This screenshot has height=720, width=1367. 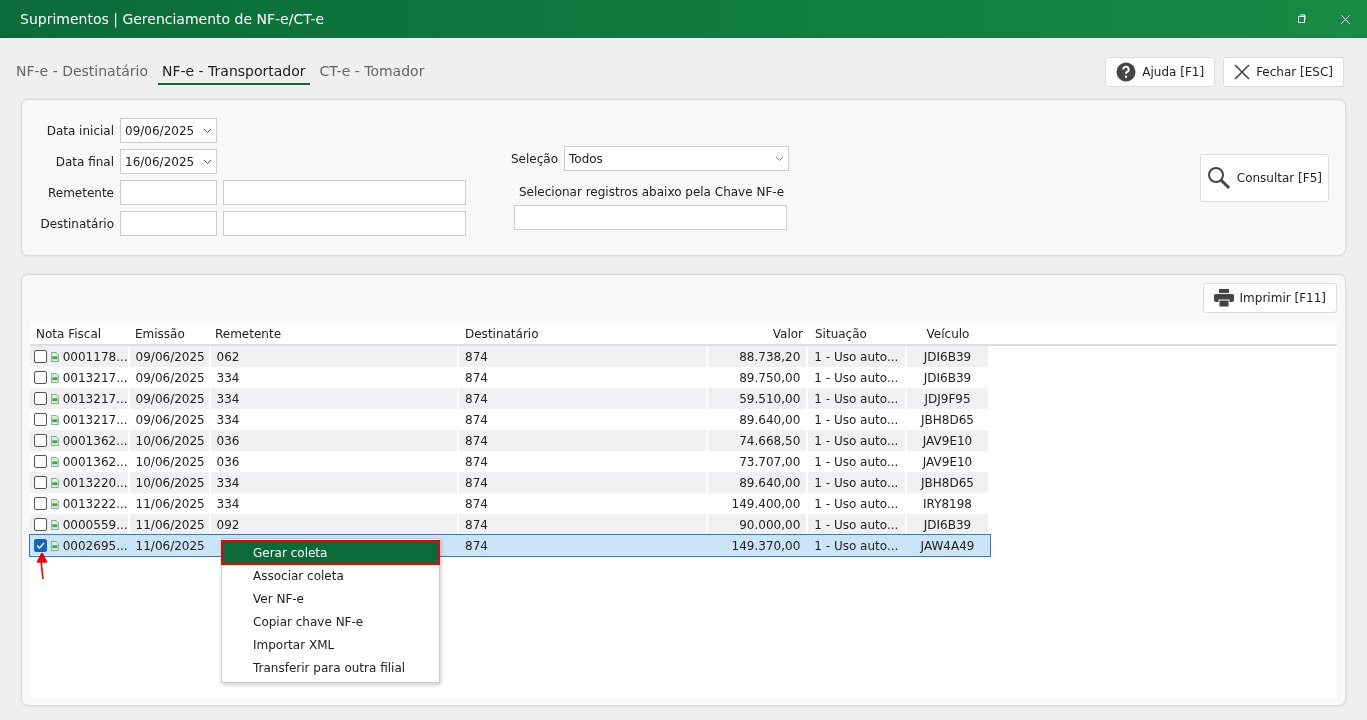 What do you see at coordinates (334, 524) in the screenshot?
I see `table-cell: 092` at bounding box center [334, 524].